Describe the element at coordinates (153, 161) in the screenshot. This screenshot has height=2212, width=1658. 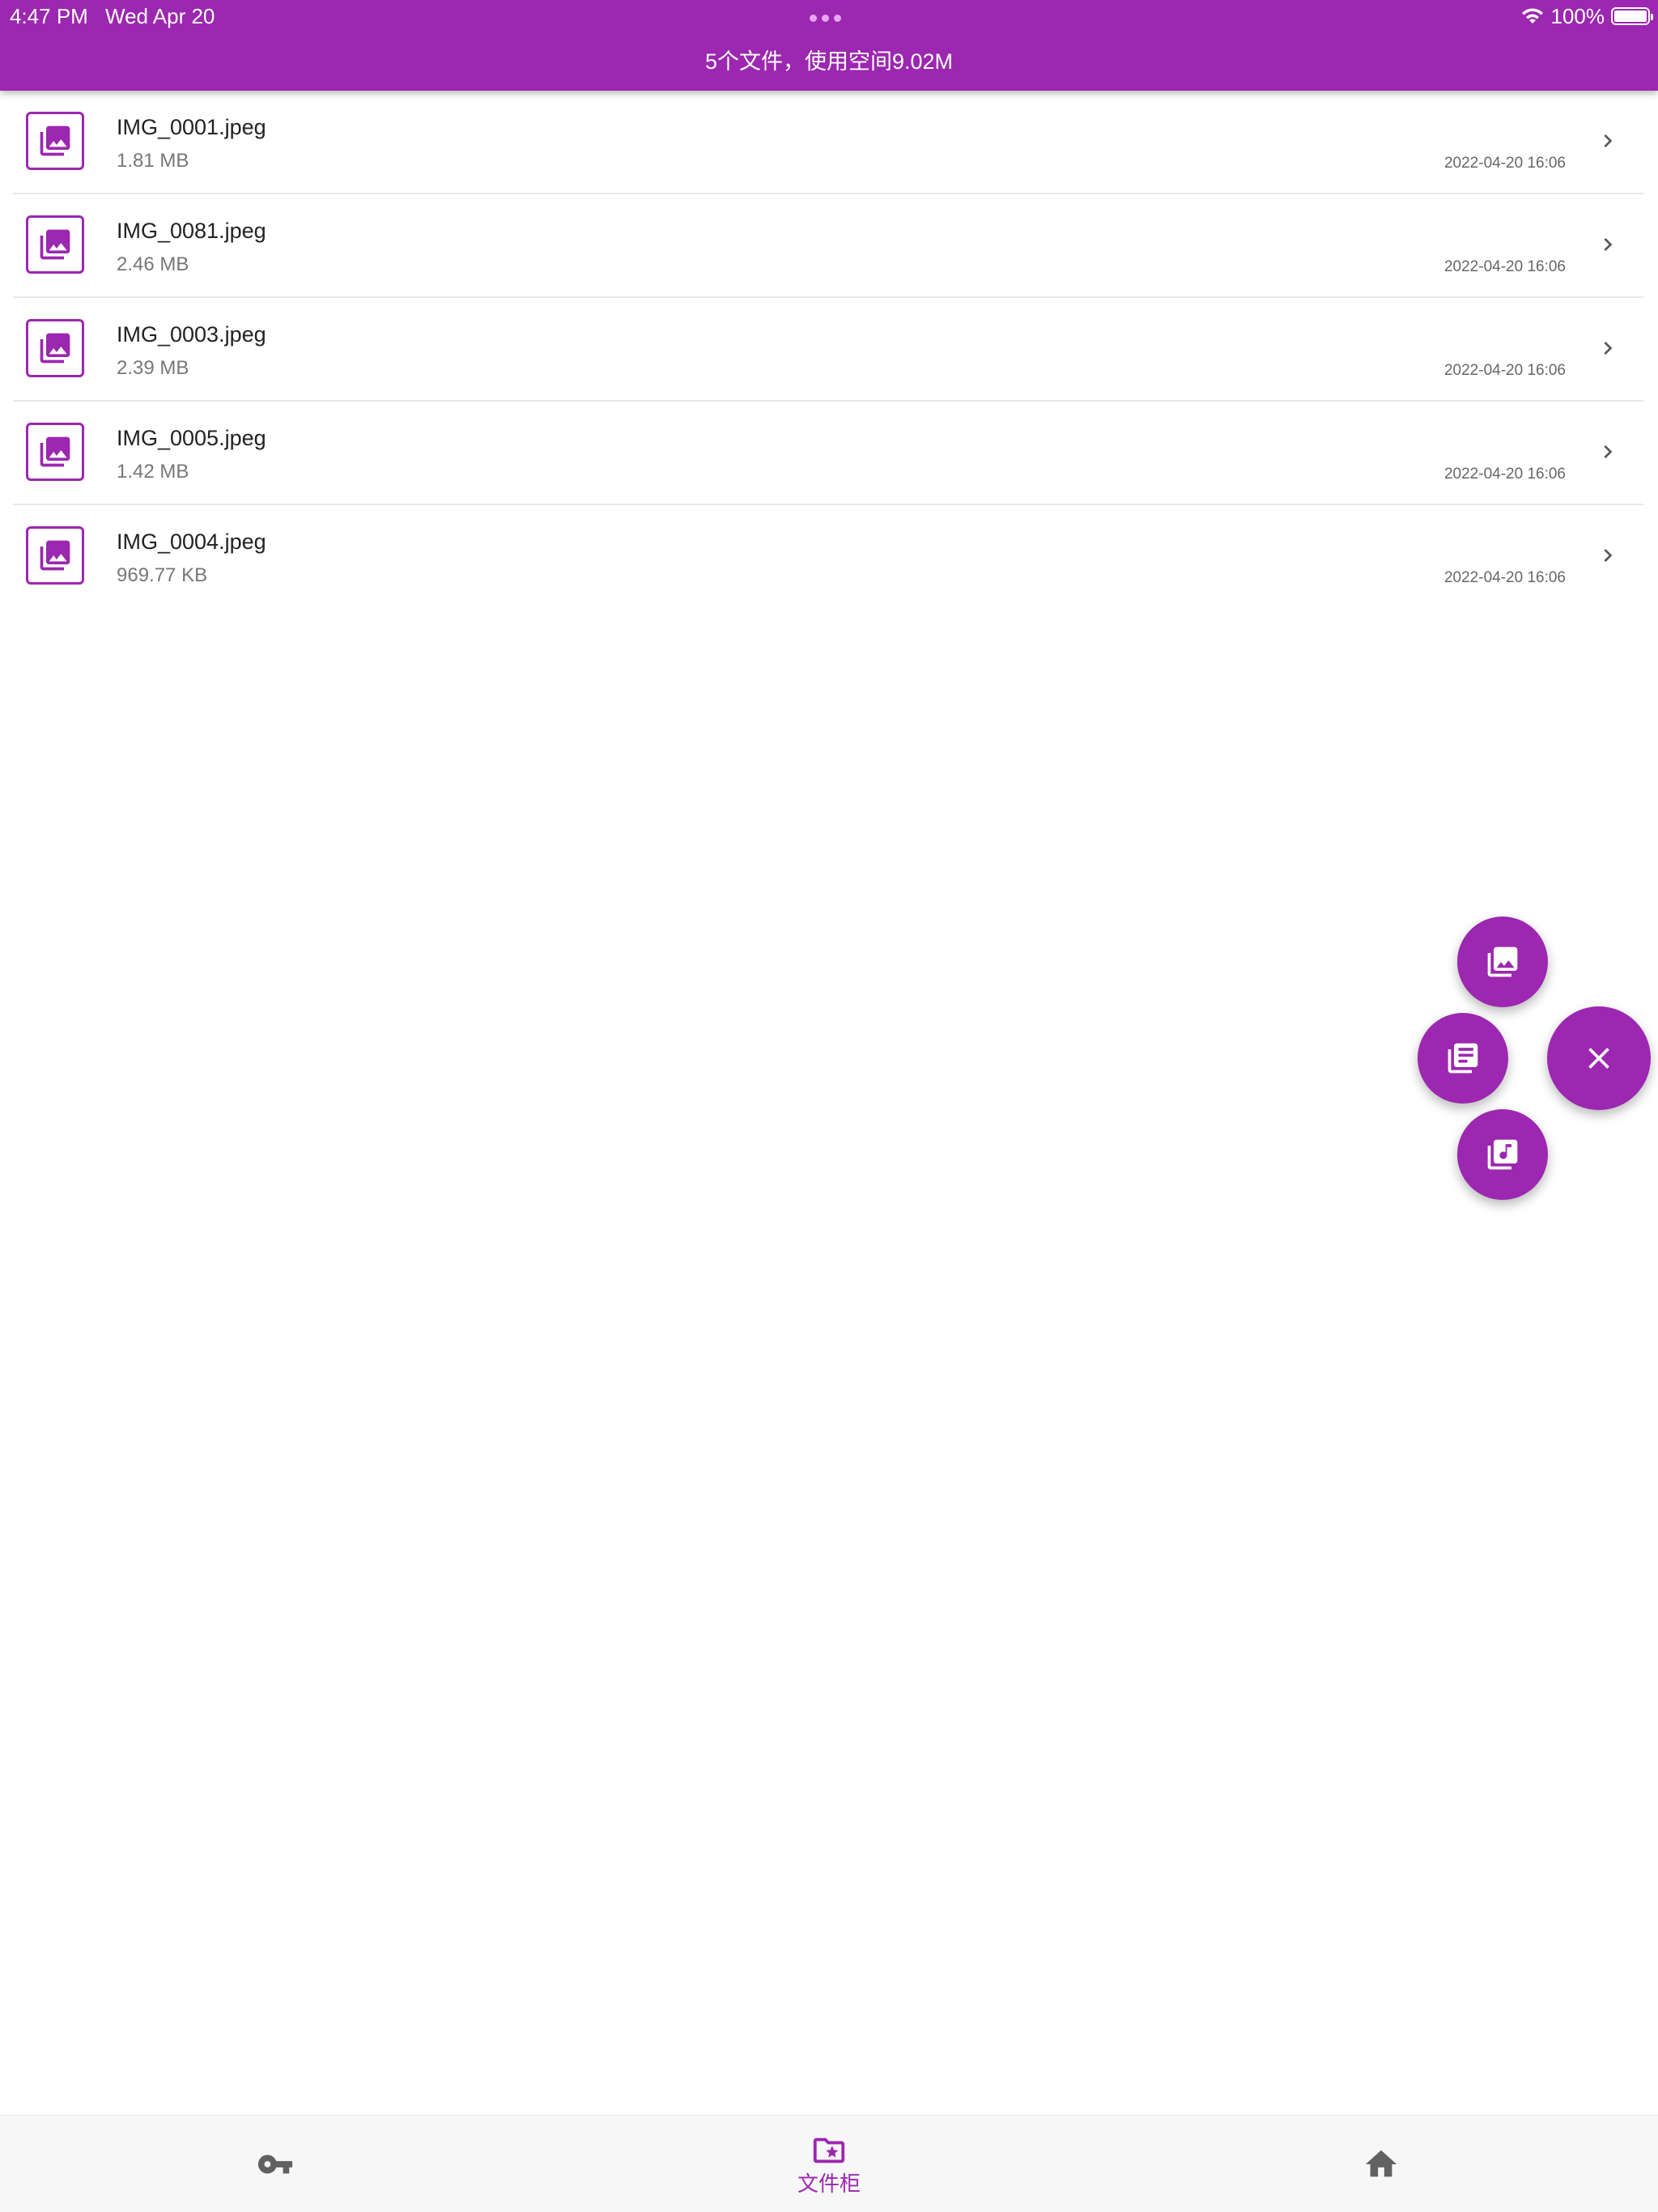
I see `file-size: 1.81 MB` at that location.